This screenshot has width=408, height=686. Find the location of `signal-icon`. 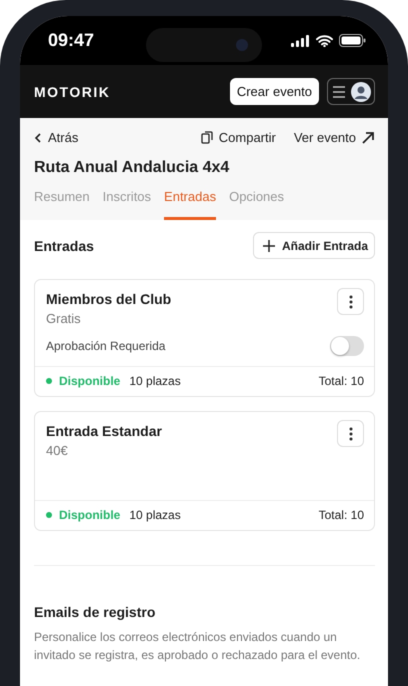

signal-icon is located at coordinates (300, 40).